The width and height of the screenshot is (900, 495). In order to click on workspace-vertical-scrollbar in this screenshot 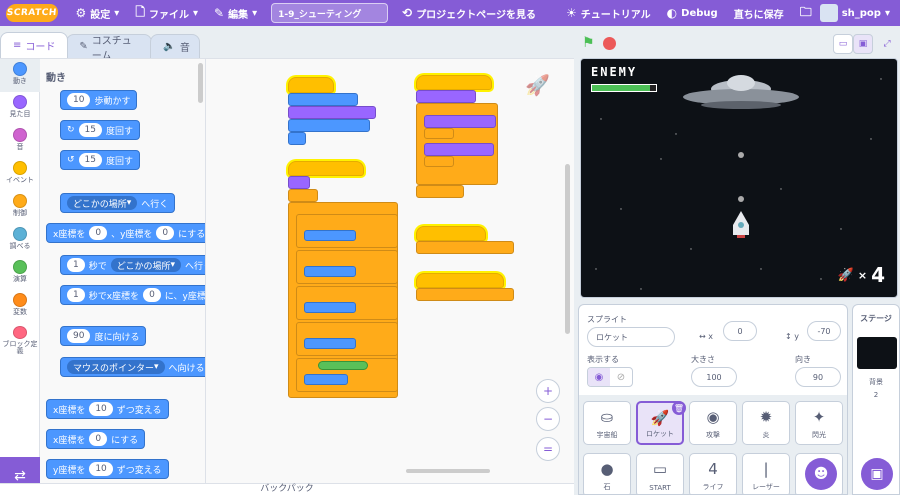, I will do `click(567, 249)`.